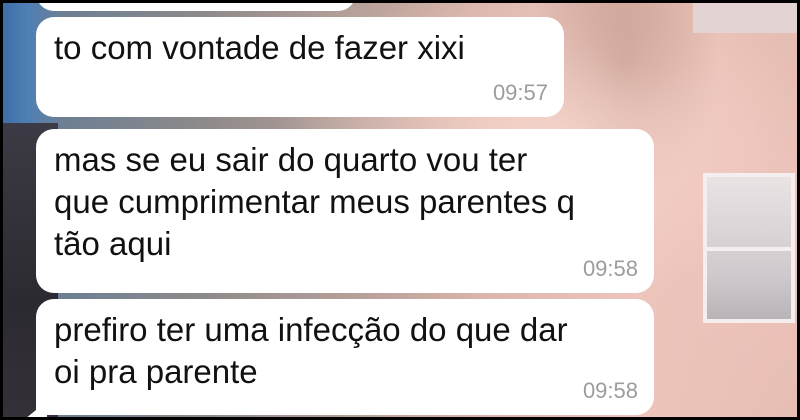 The image size is (800, 420). I want to click on wallpaper-window, so click(749, 248).